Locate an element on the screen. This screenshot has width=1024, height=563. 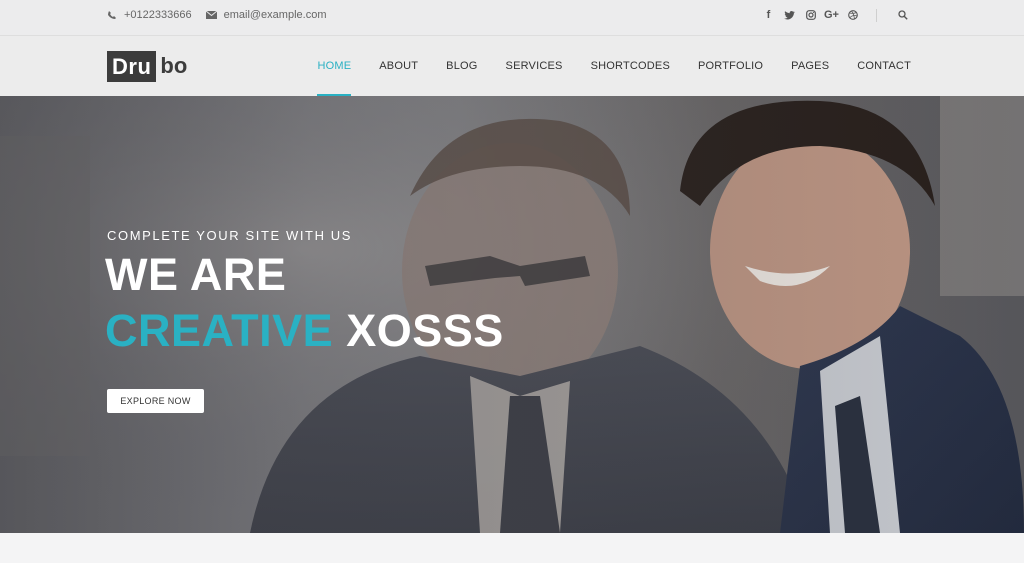
instagram-icon is located at coordinates (810, 15).